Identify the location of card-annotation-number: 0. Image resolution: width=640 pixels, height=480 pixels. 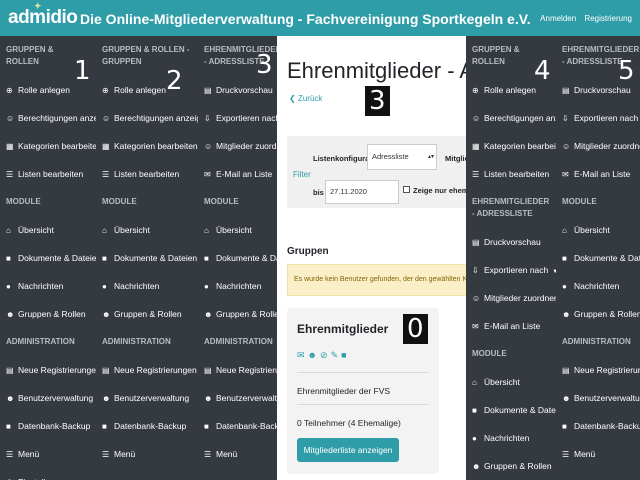
(415, 329).